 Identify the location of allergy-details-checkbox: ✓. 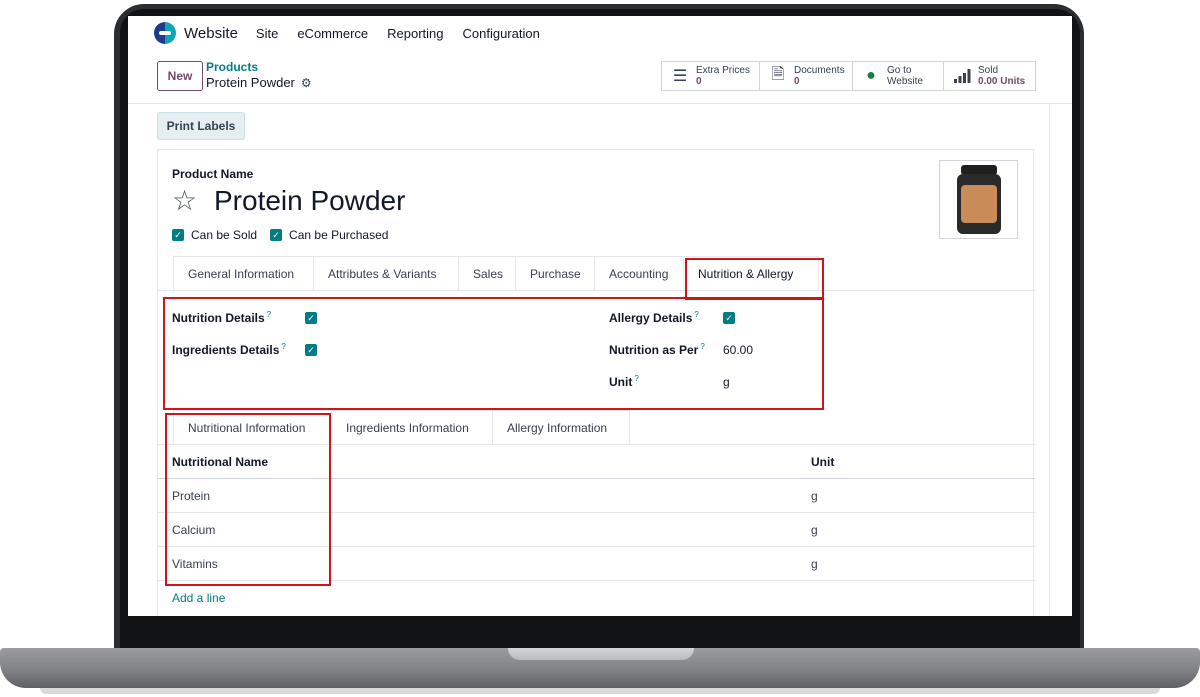
(729, 318).